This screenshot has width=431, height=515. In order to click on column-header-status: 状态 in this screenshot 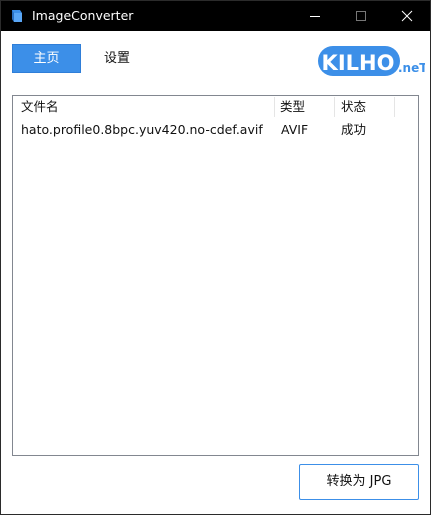, I will do `click(353, 107)`.